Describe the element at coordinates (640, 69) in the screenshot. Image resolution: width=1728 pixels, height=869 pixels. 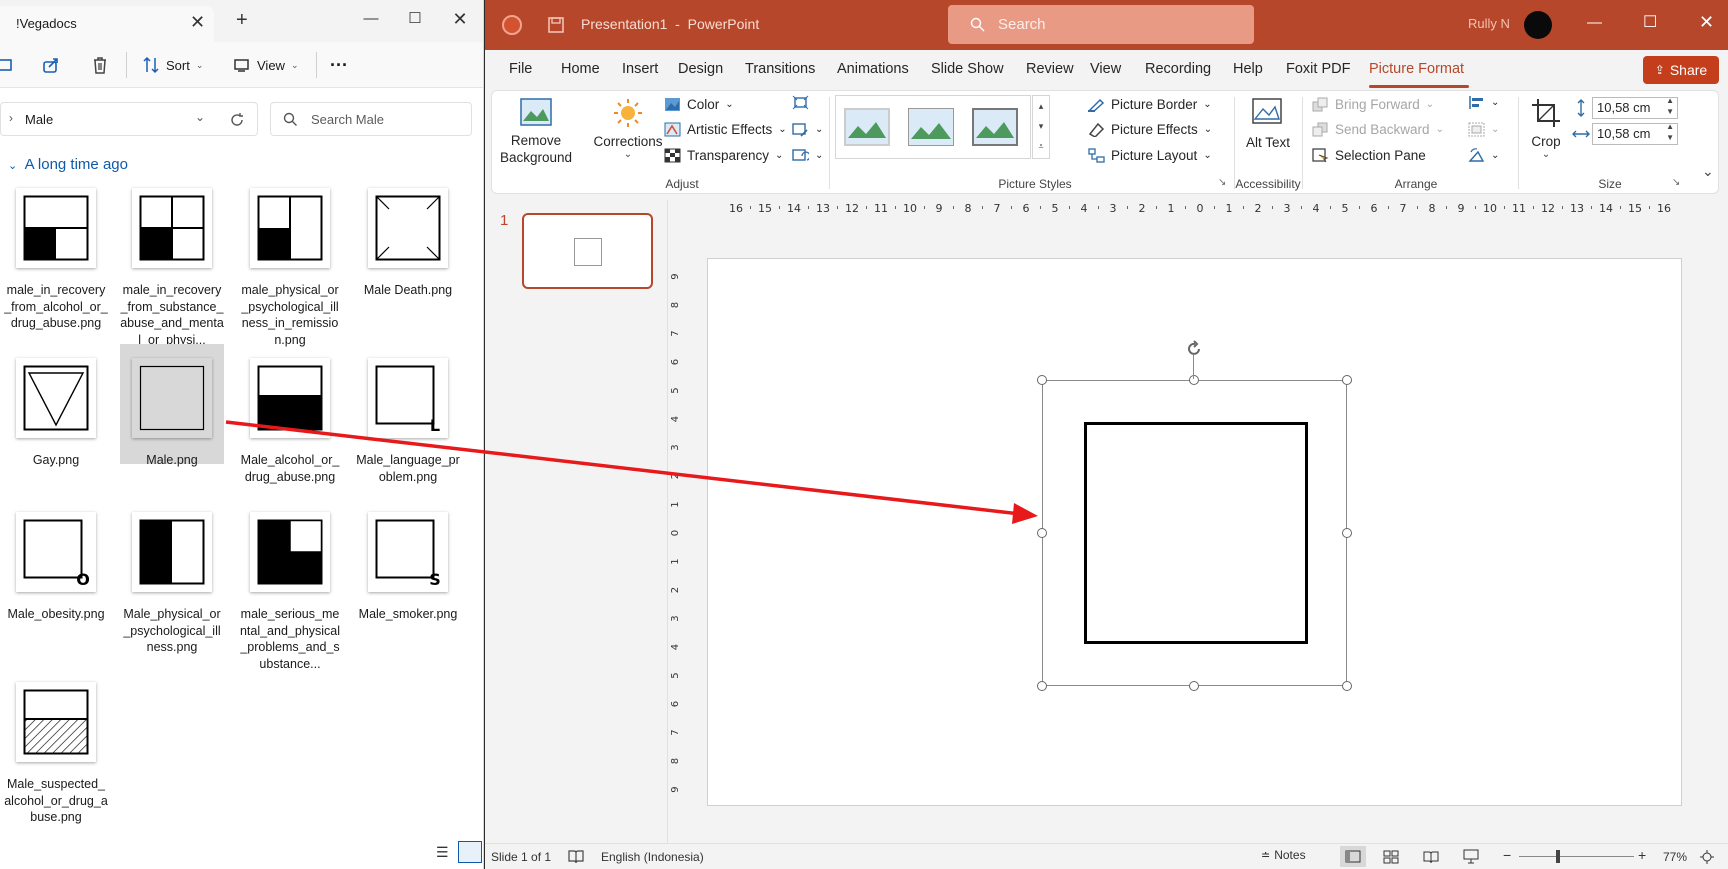
I see `tab-insert: Insert` at that location.